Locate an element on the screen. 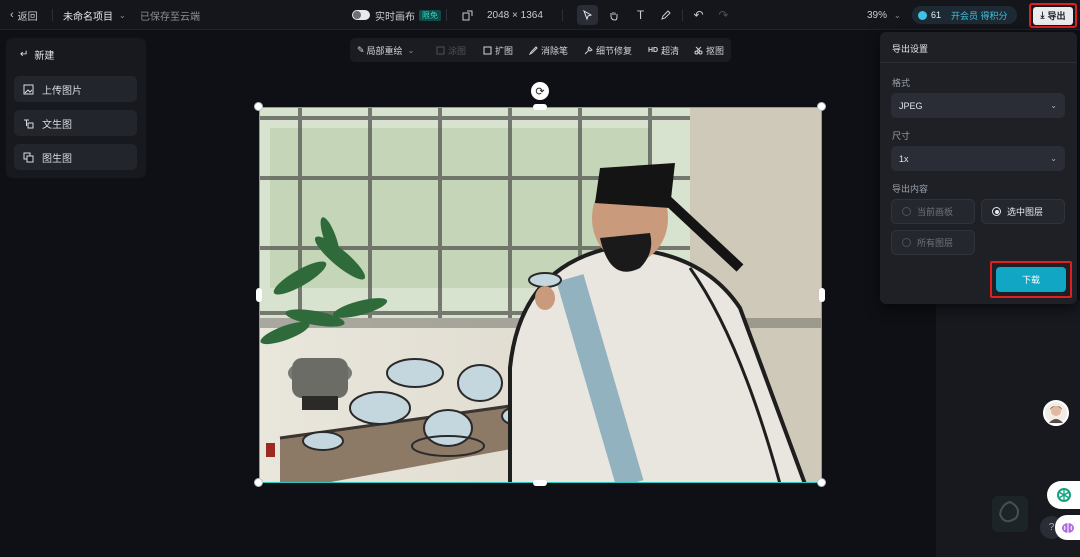 The width and height of the screenshot is (1080, 557). hd-tool: HD 超清 is located at coordinates (663, 50).